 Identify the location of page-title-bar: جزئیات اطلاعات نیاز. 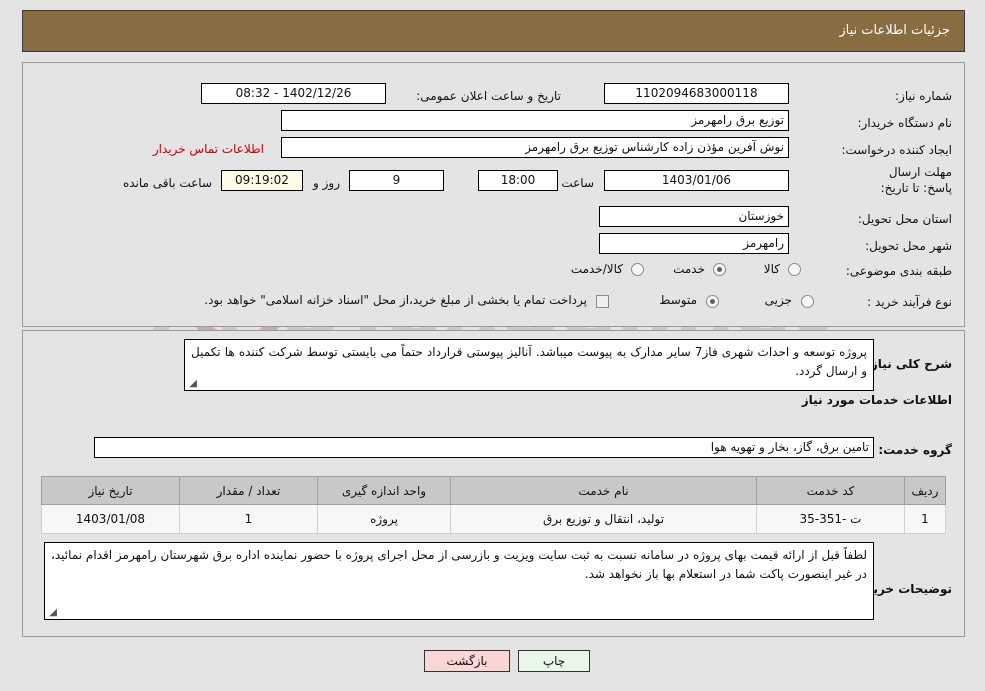
(493, 31).